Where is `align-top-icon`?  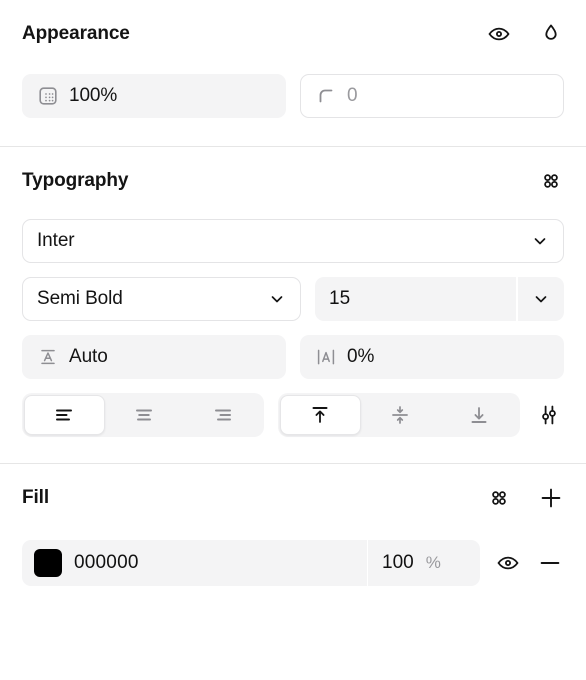
align-top-icon is located at coordinates (320, 415).